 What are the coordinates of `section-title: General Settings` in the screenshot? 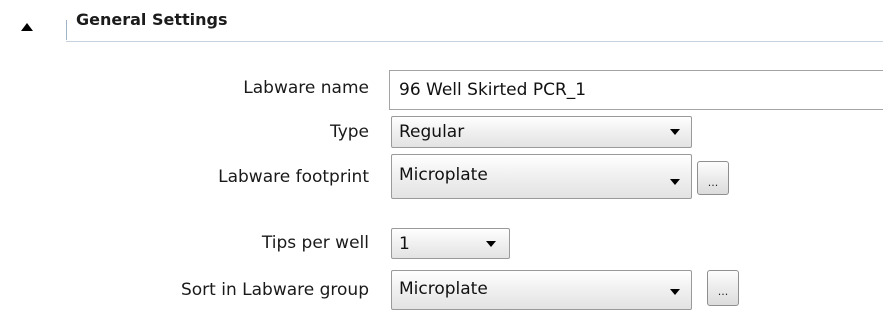 It's located at (152, 19).